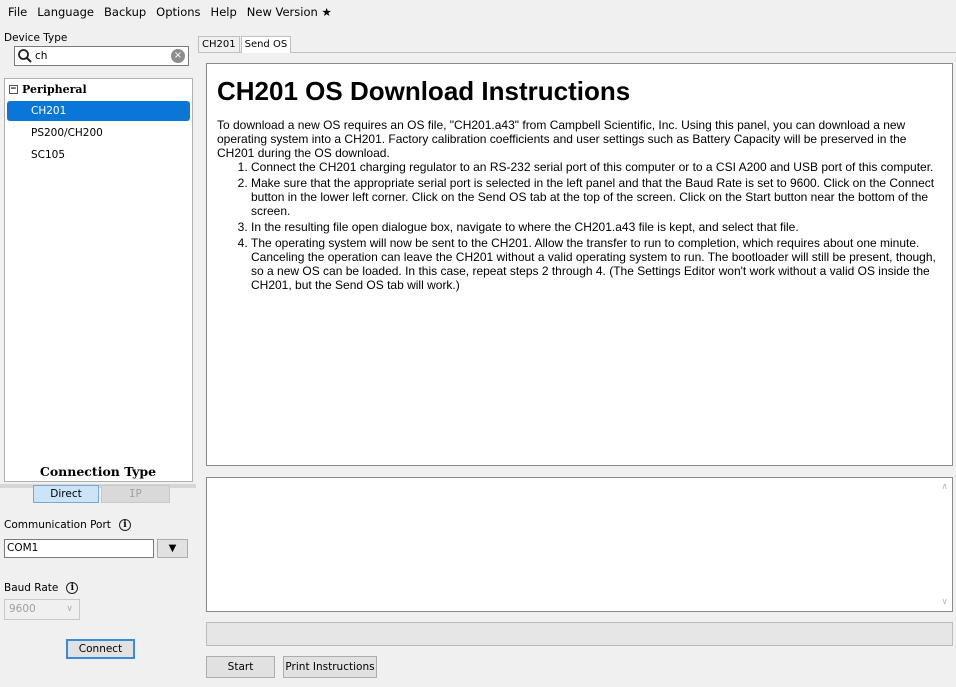 The width and height of the screenshot is (956, 687). What do you see at coordinates (135, 494) in the screenshot?
I see `connection-ip-button: IP` at bounding box center [135, 494].